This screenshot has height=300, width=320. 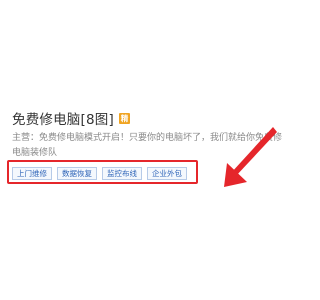 What do you see at coordinates (122, 173) in the screenshot?
I see `tag-surveillance-wiring: 监控布线` at bounding box center [122, 173].